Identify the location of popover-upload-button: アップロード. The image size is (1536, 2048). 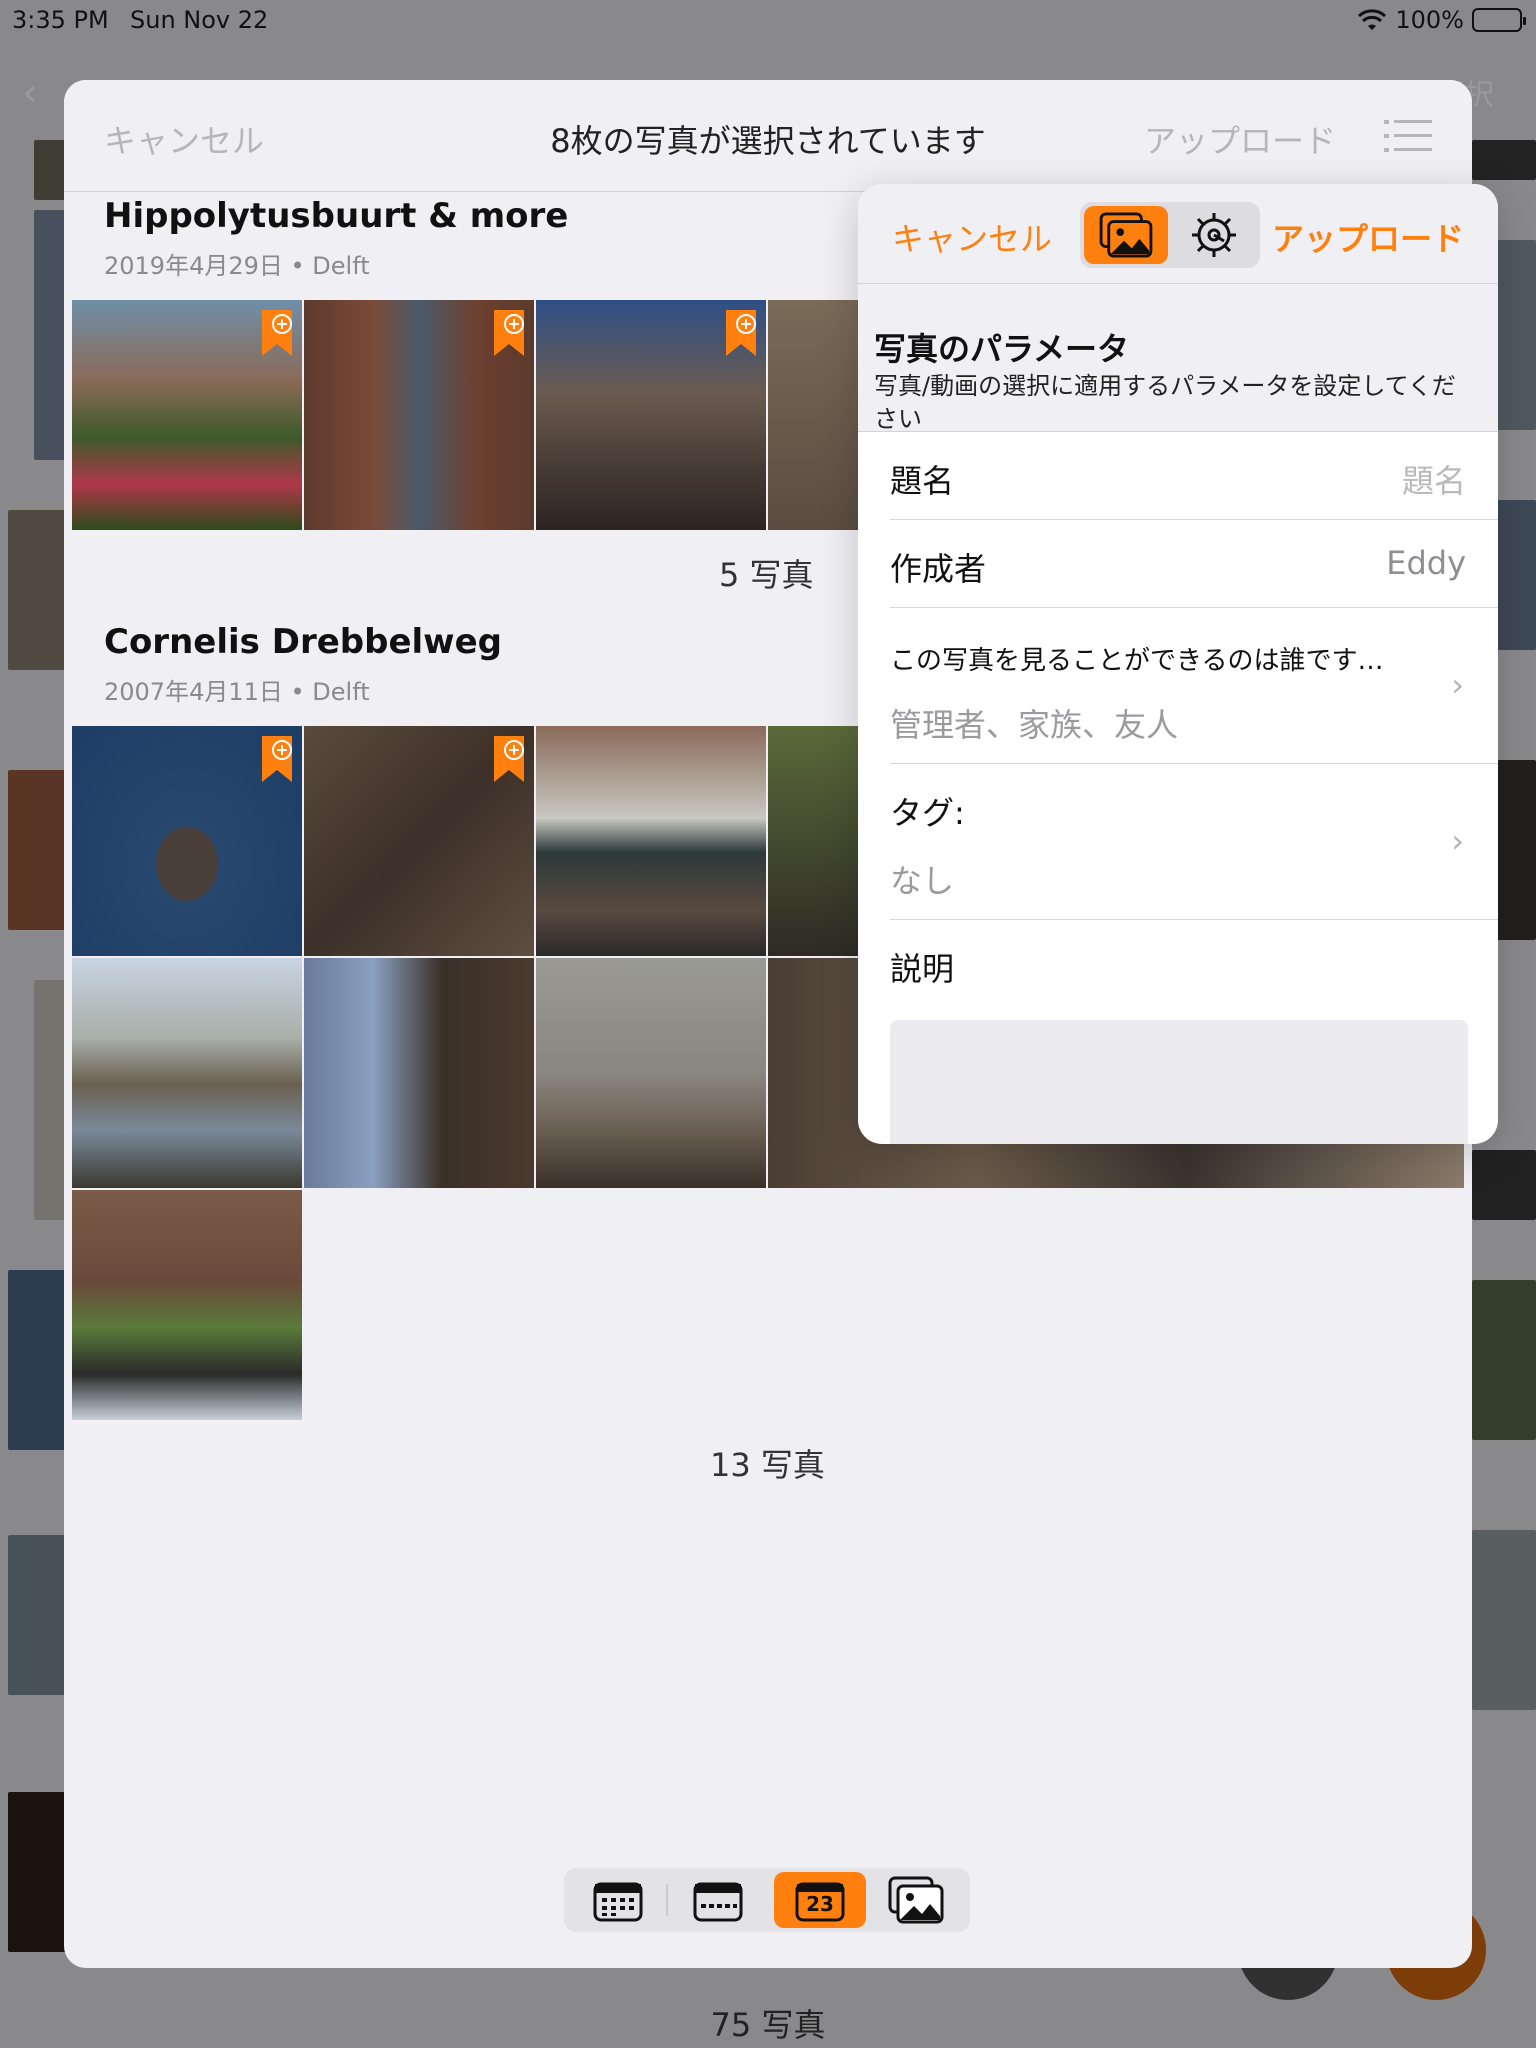
(1368, 237).